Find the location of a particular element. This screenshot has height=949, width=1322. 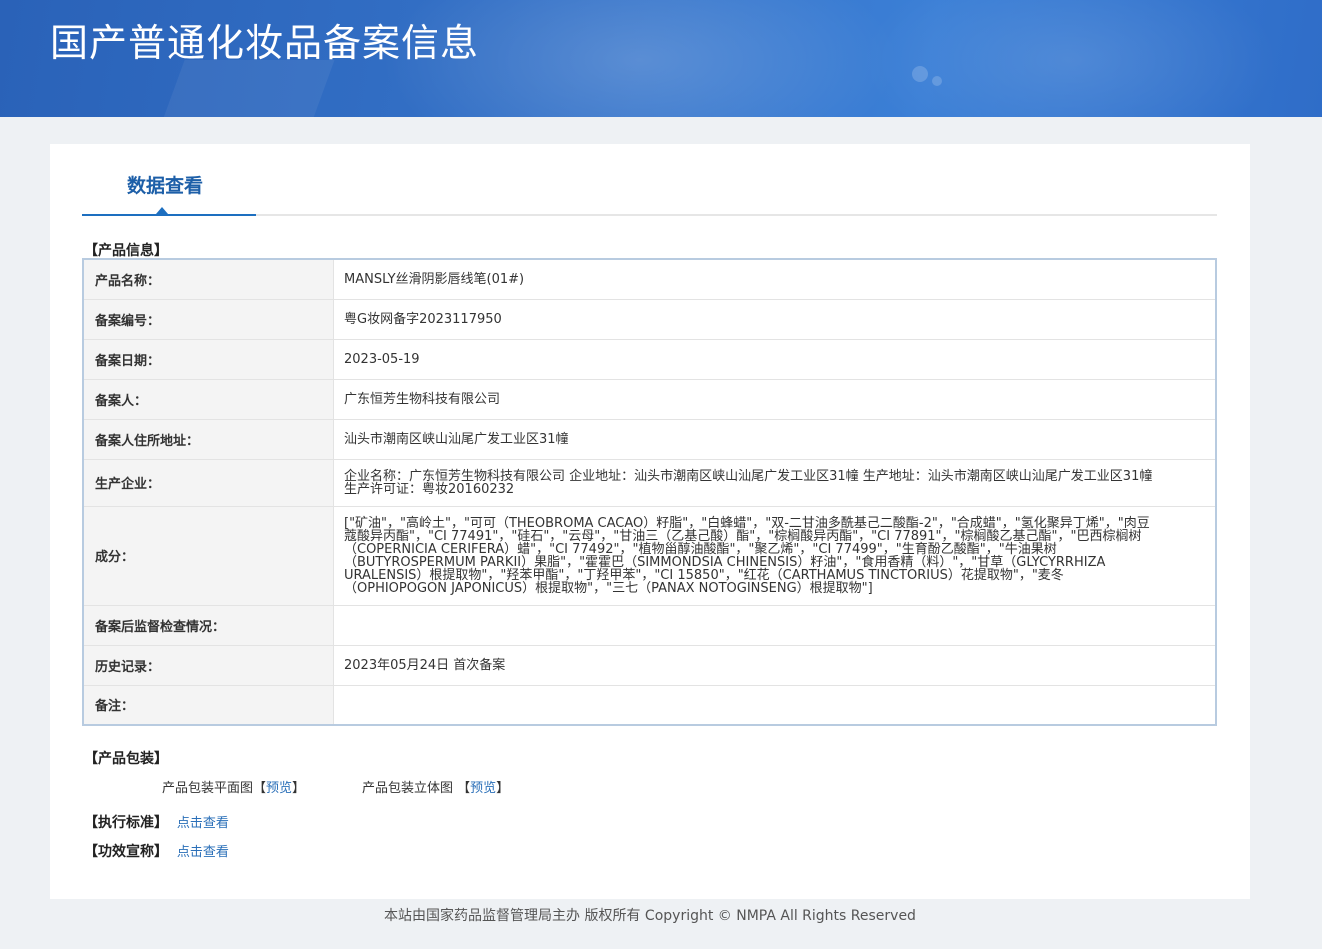

row-value: MANSLY丝滑阴影唇线笔(01#) is located at coordinates (775, 279).